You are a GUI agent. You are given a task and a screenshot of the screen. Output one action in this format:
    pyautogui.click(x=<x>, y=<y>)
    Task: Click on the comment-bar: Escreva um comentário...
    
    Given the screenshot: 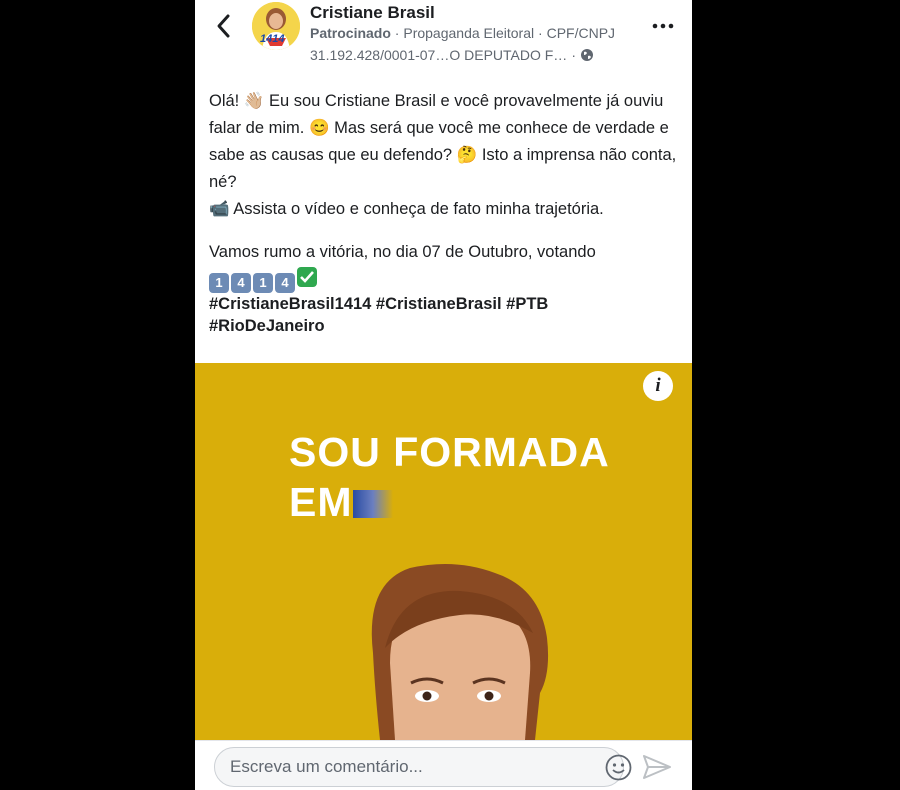 What is the action you would take?
    pyautogui.click(x=443, y=765)
    